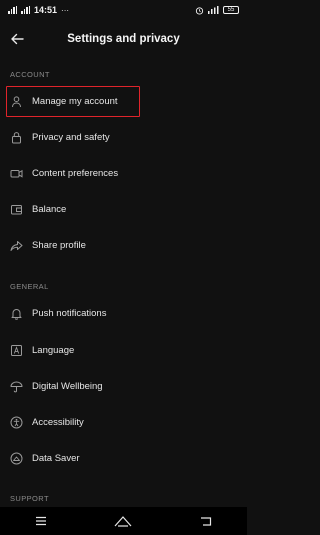 This screenshot has height=535, width=320. Describe the element at coordinates (123, 422) in the screenshot. I see `row-accessibility: Accessibility` at that location.